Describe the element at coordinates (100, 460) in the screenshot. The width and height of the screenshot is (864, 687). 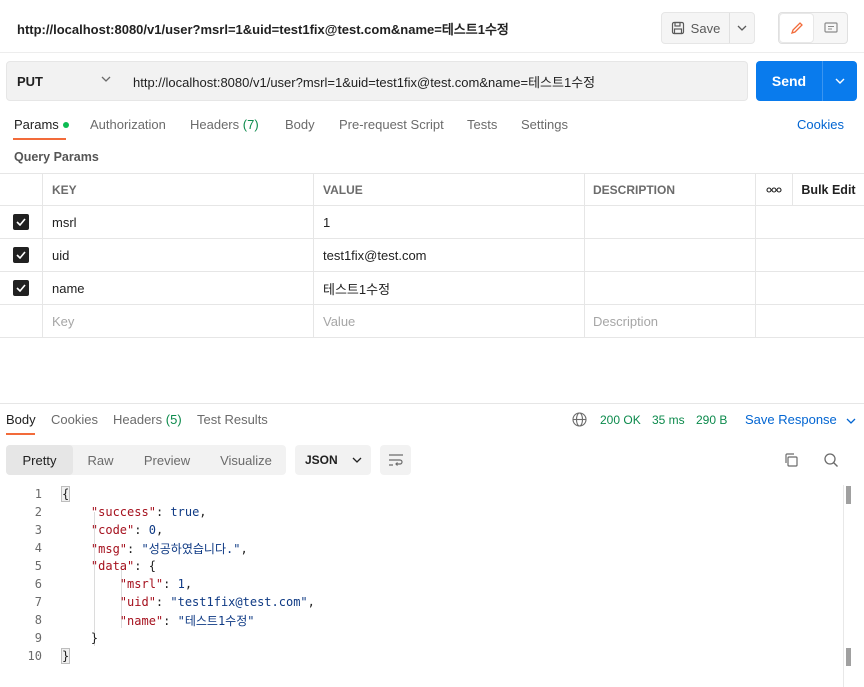
I see `view-raw-button: Raw` at that location.